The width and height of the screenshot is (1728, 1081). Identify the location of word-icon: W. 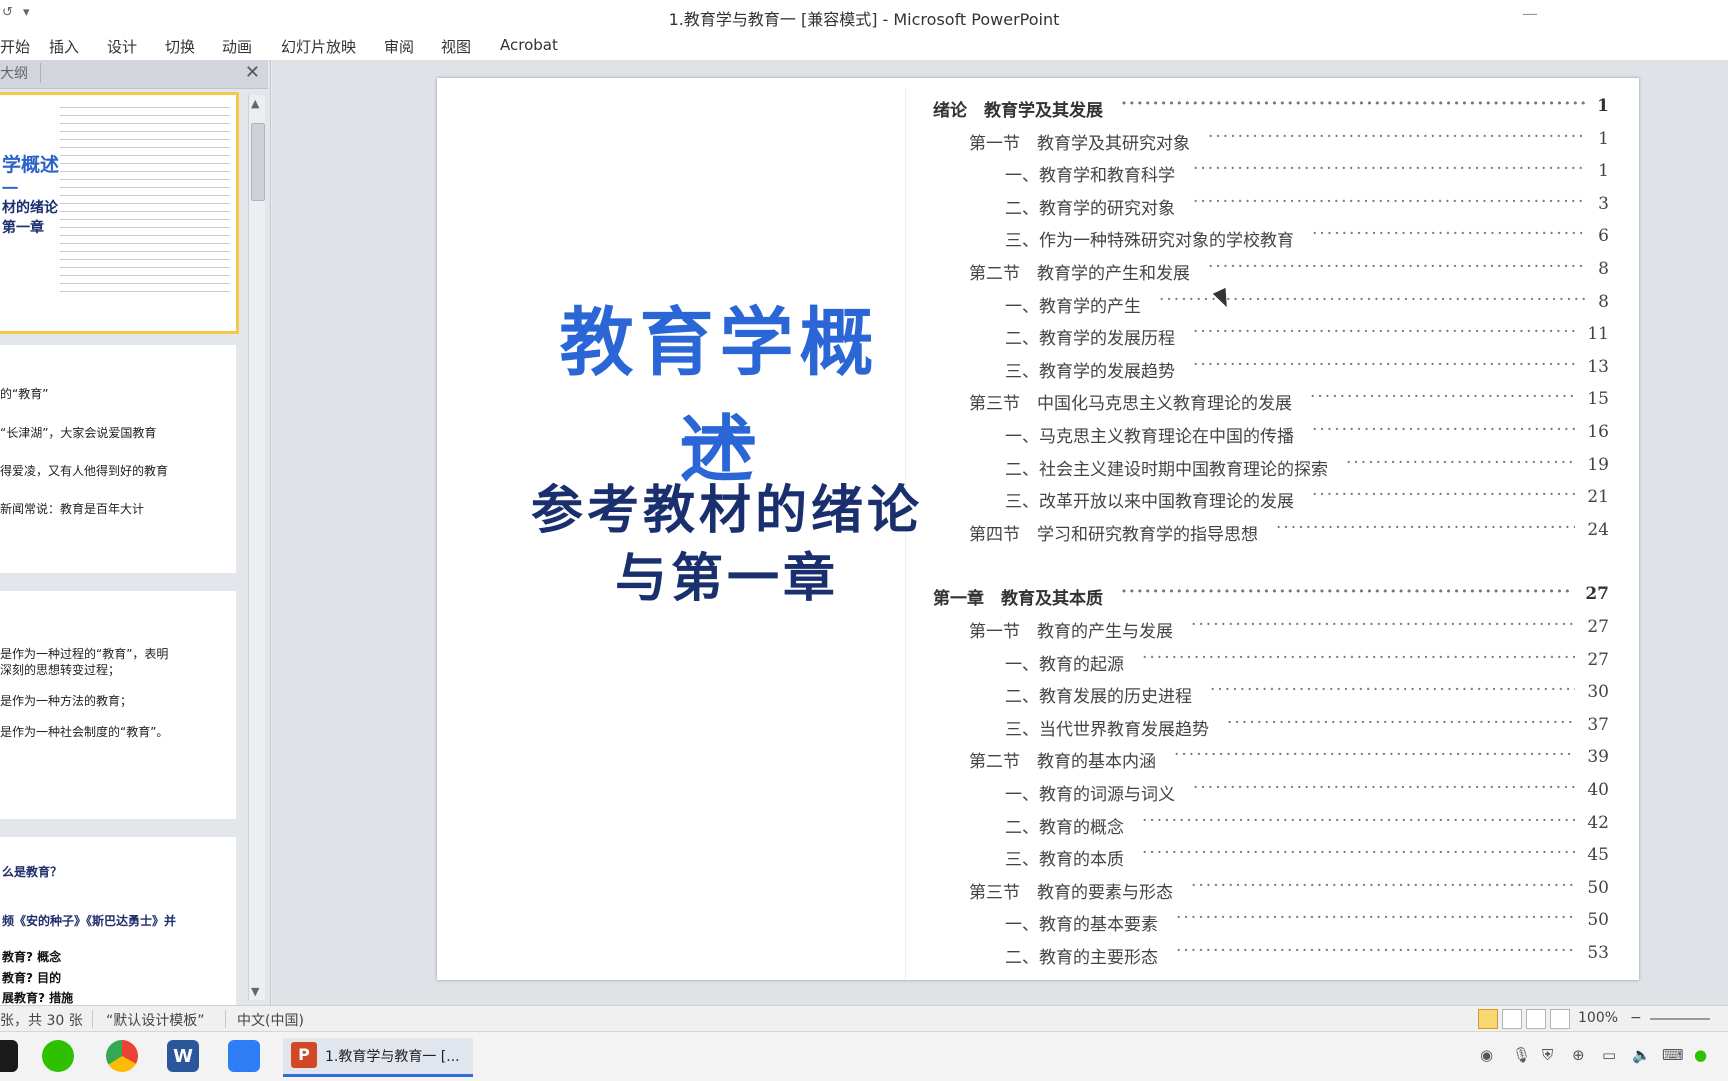
(183, 1056).